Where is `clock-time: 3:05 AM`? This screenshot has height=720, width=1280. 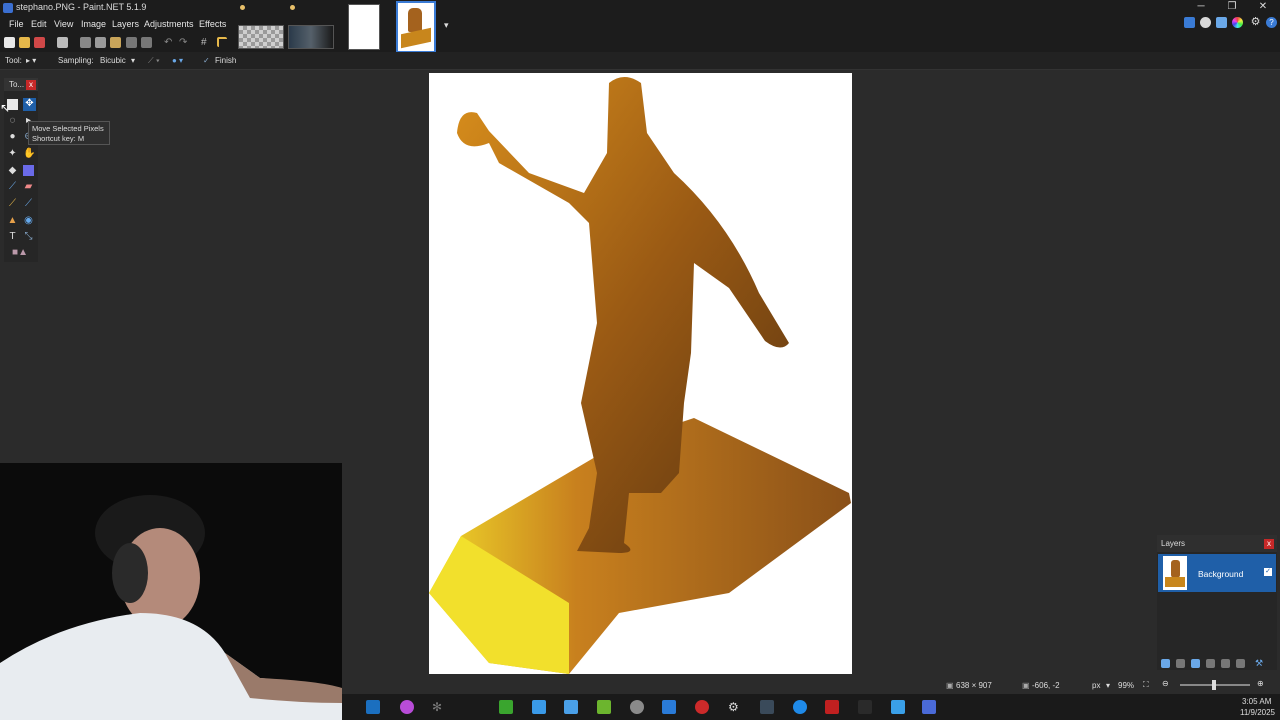
clock-time: 3:05 AM is located at coordinates (1256, 701).